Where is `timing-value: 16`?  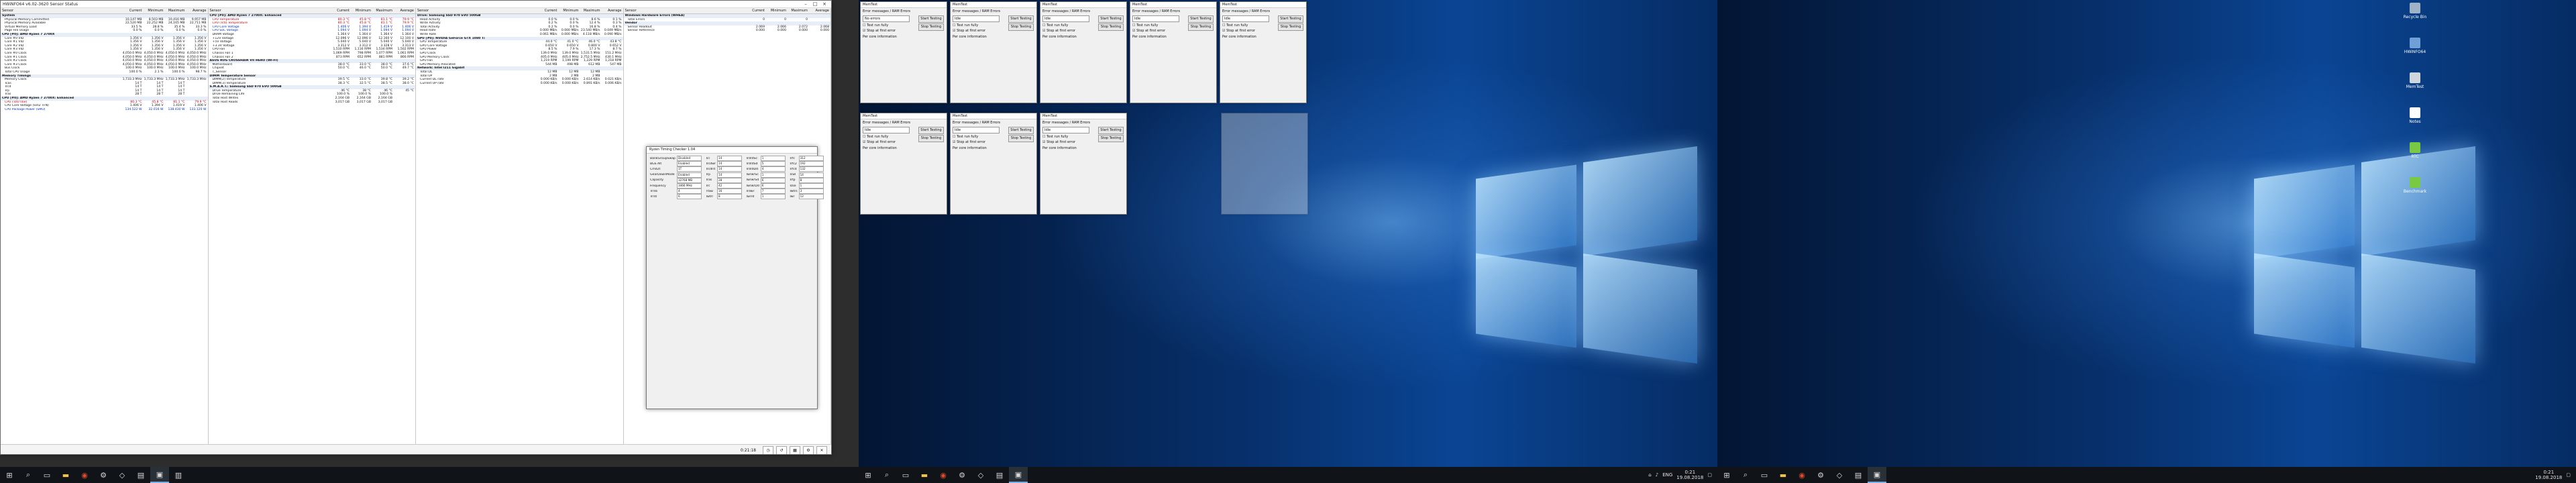
timing-value: 16 is located at coordinates (729, 192).